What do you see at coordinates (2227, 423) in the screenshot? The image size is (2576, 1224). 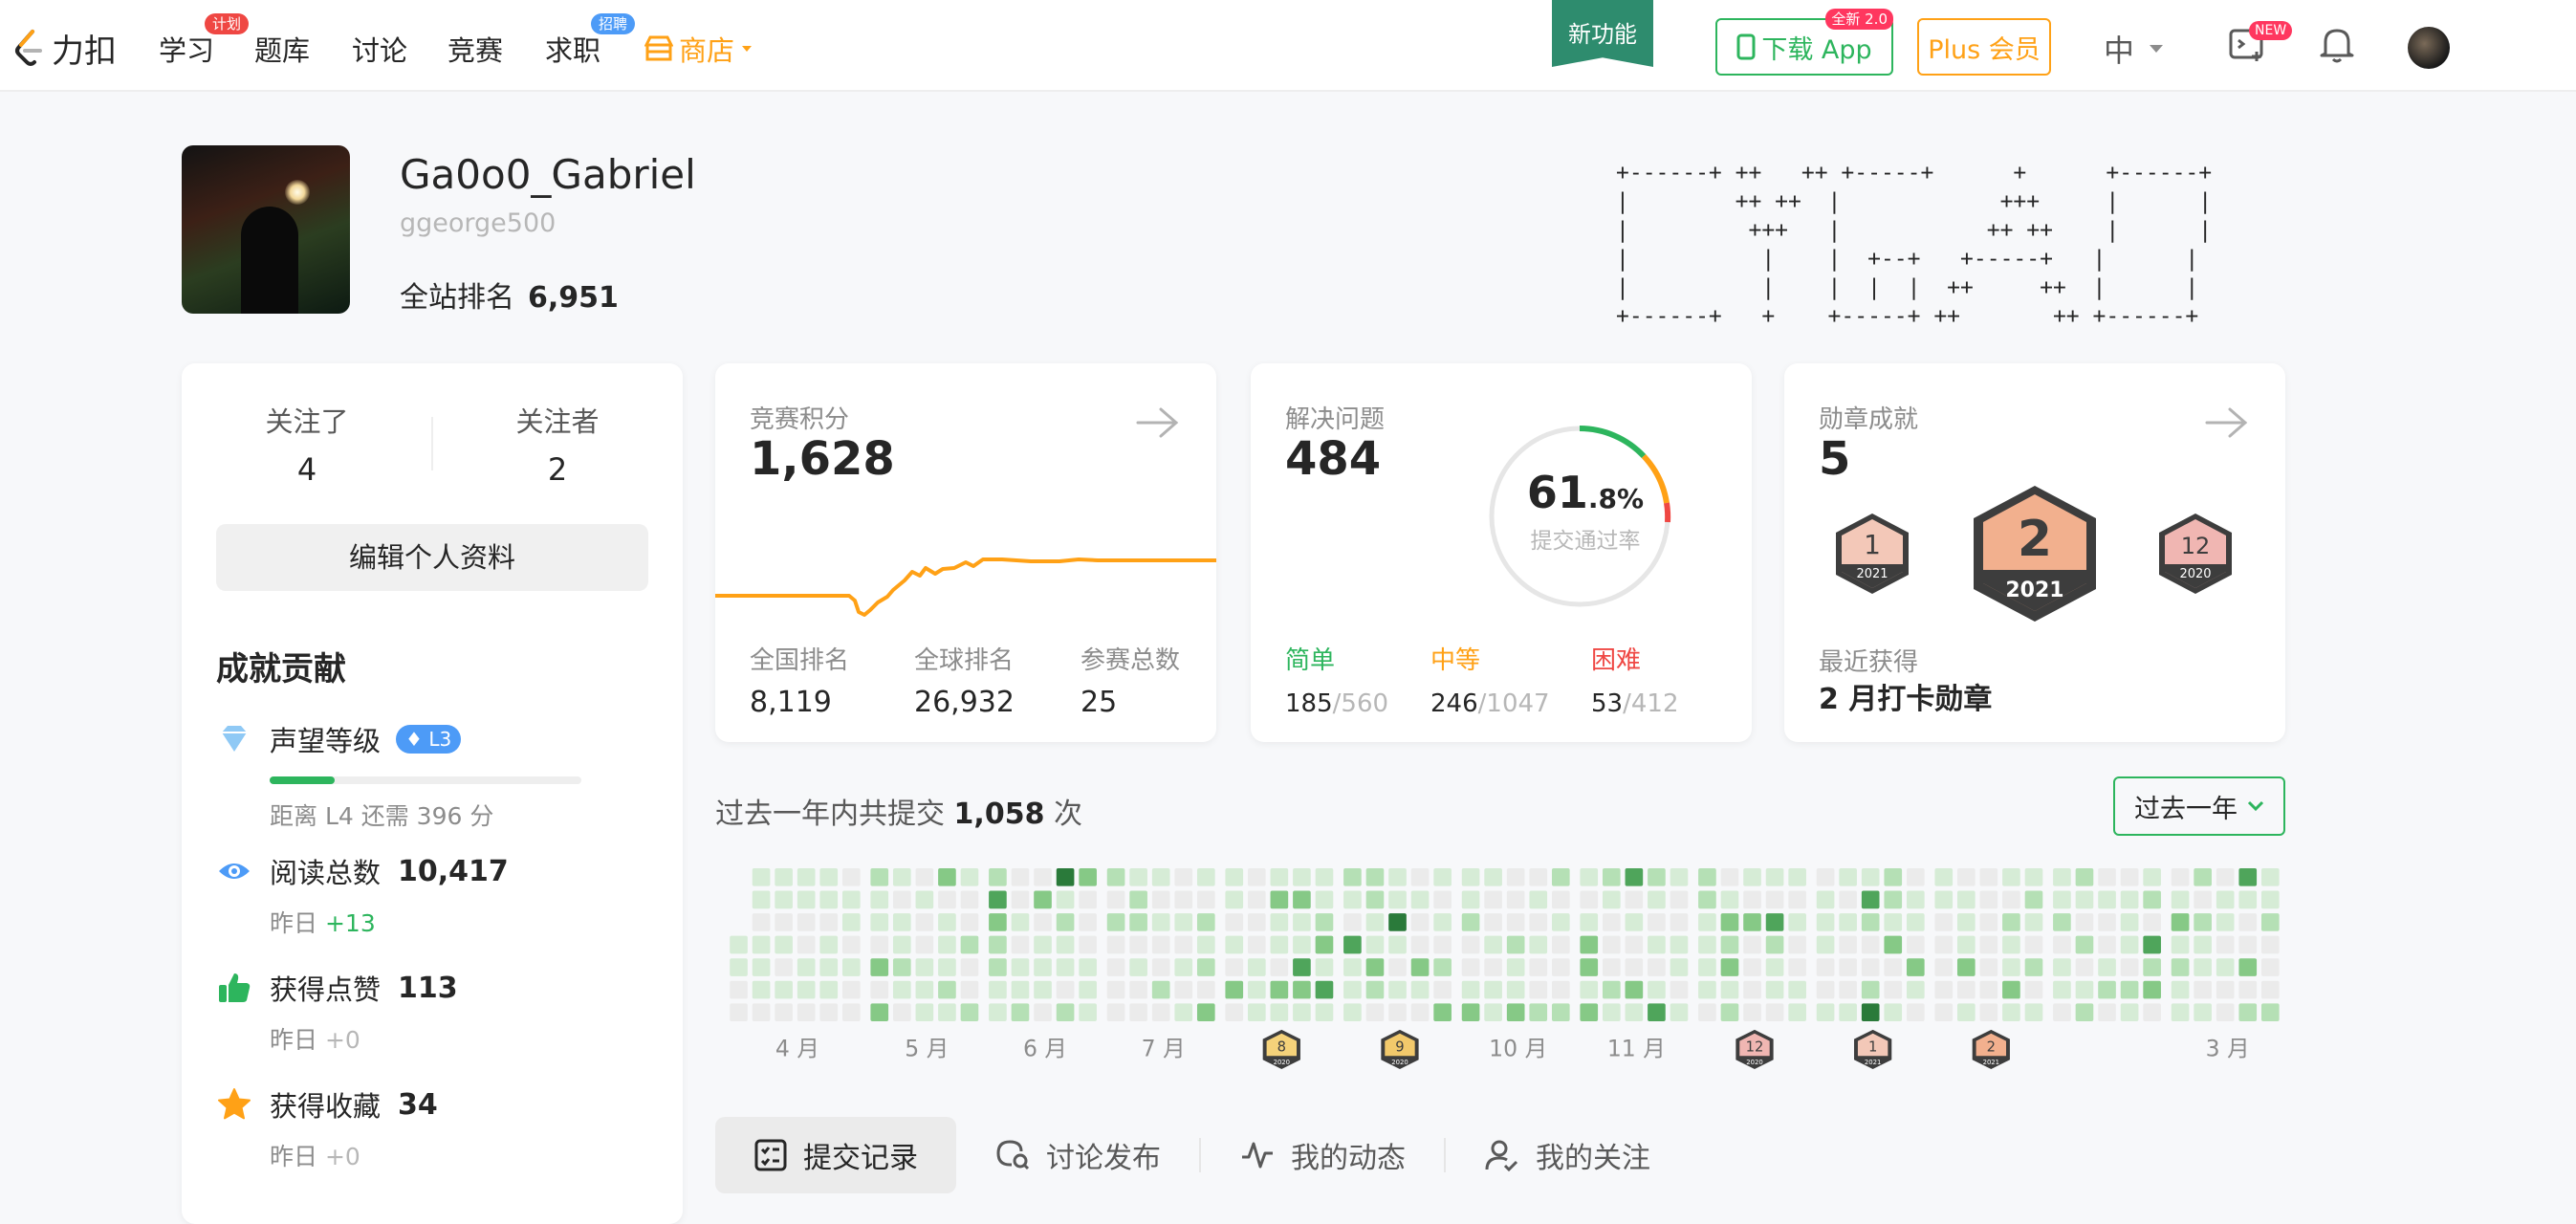 I see `arrow-right-icon` at bounding box center [2227, 423].